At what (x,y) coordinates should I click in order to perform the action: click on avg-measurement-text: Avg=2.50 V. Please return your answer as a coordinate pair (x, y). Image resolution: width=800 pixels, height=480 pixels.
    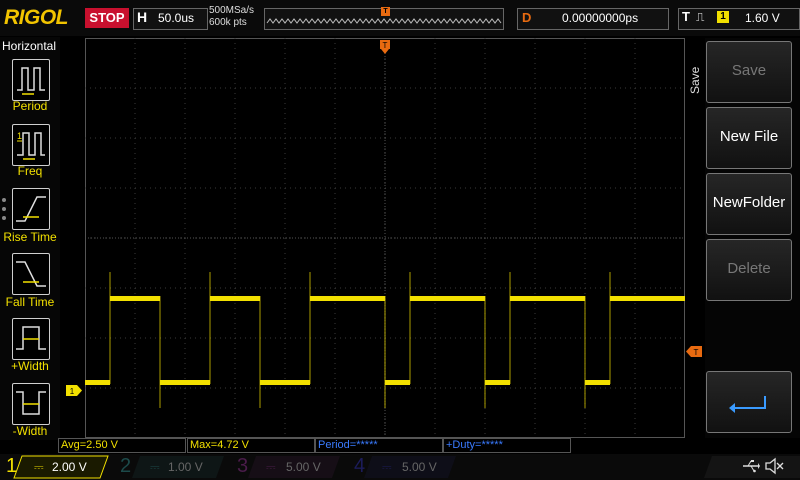
    Looking at the image, I should click on (89, 445).